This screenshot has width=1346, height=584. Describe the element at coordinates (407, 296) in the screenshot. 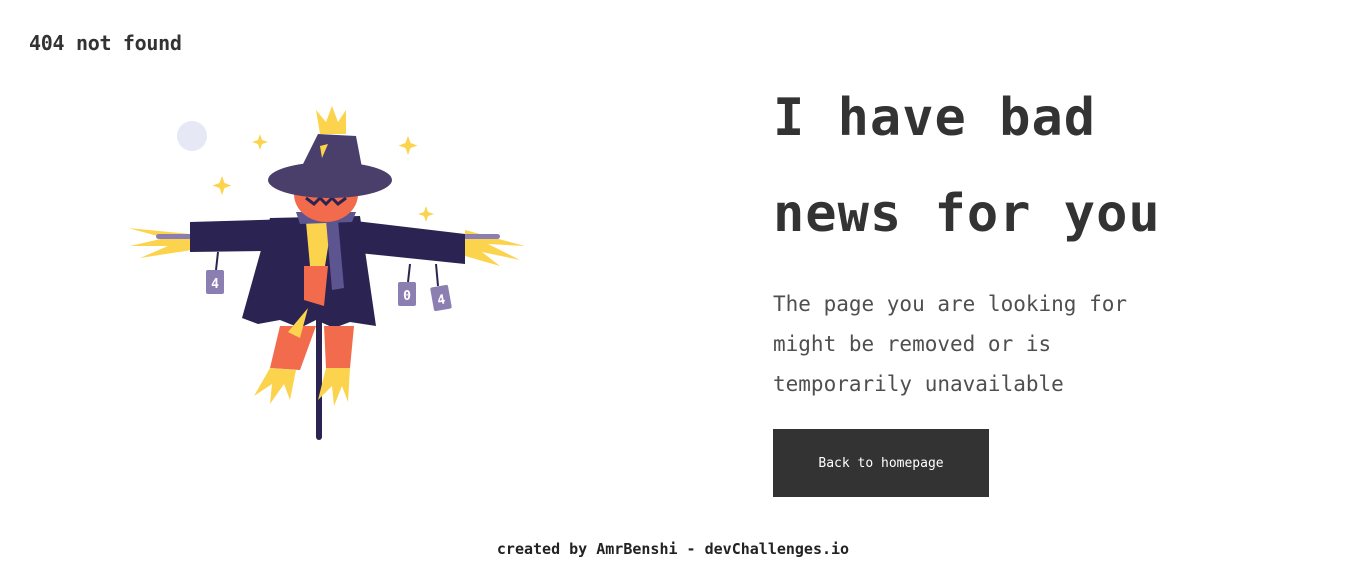

I see `svg-text: 0` at that location.